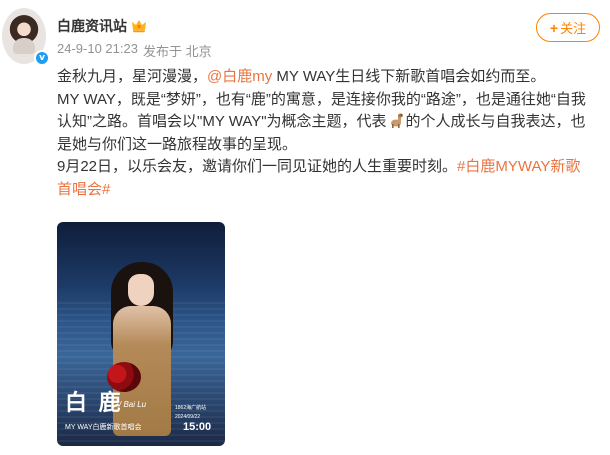 The image size is (610, 455). I want to click on post-line-5: 9月22日，以乐会友，邀请你们一同见证她的人生重要时刻。#白鹿MYWAY新歌, so click(319, 166).